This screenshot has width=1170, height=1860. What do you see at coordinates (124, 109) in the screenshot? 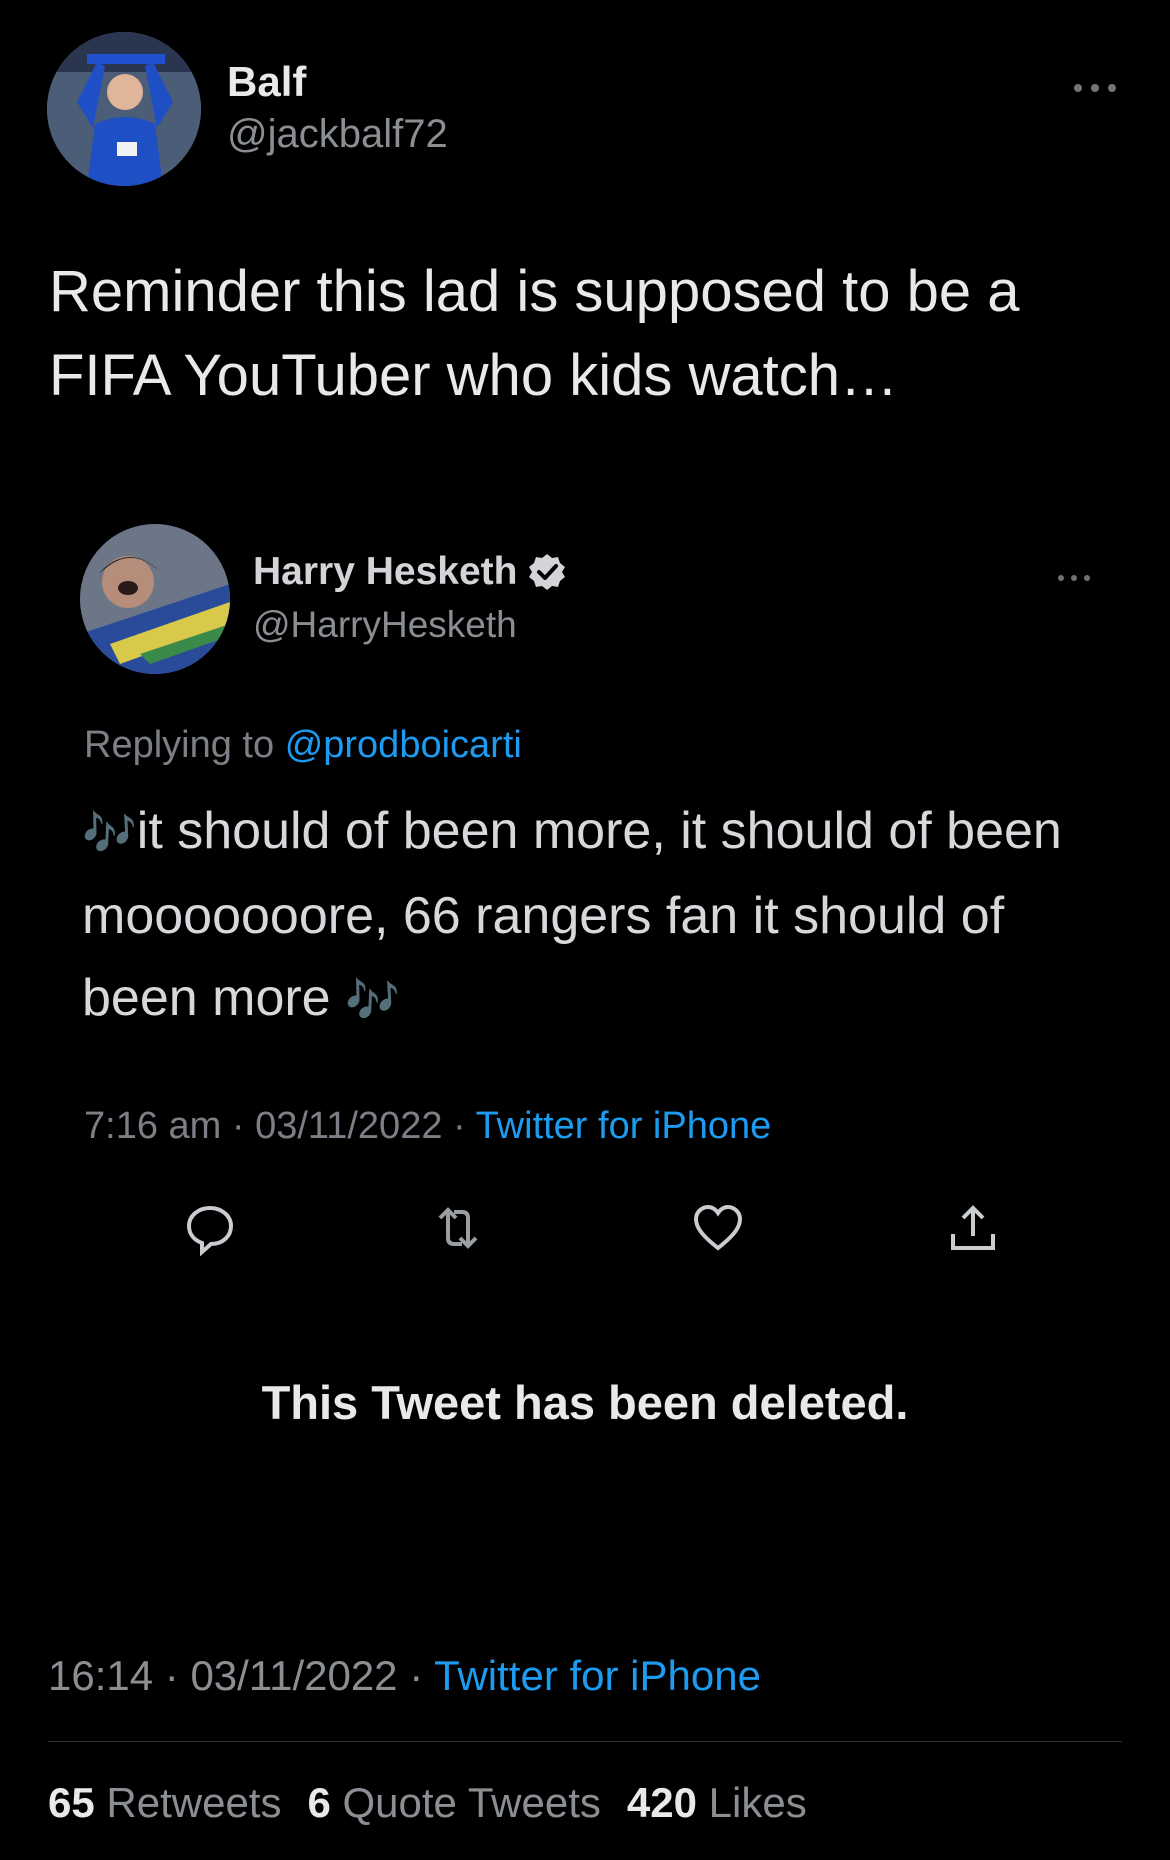
I see `author-avatar` at bounding box center [124, 109].